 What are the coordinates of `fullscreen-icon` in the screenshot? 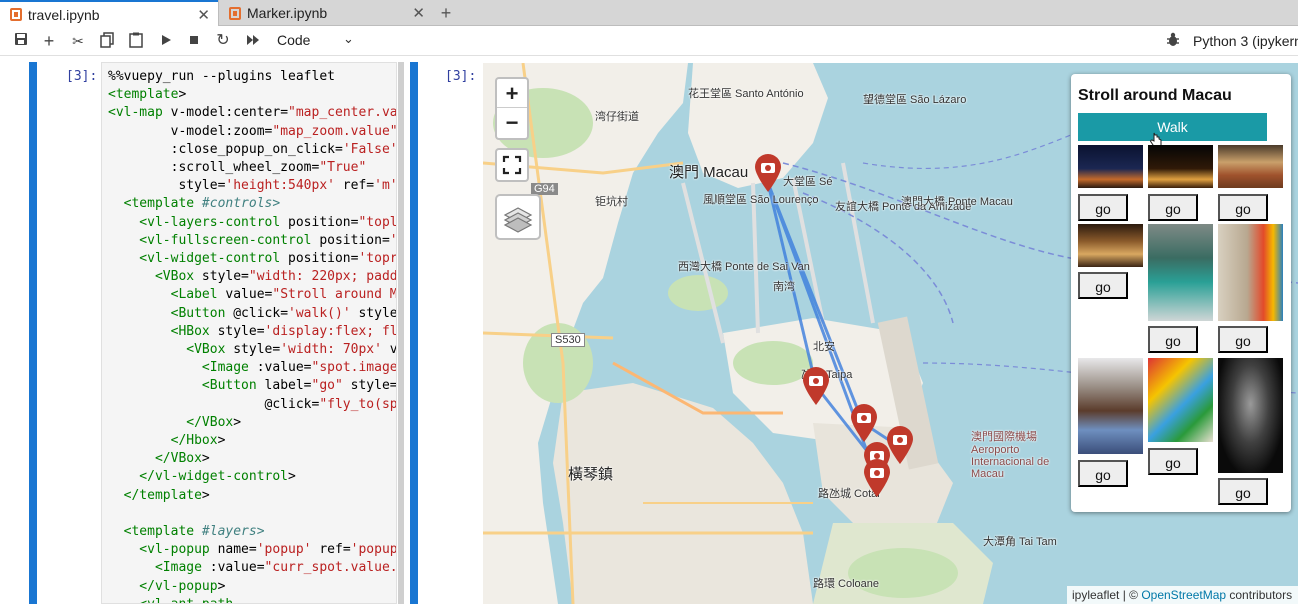 It's located at (512, 165).